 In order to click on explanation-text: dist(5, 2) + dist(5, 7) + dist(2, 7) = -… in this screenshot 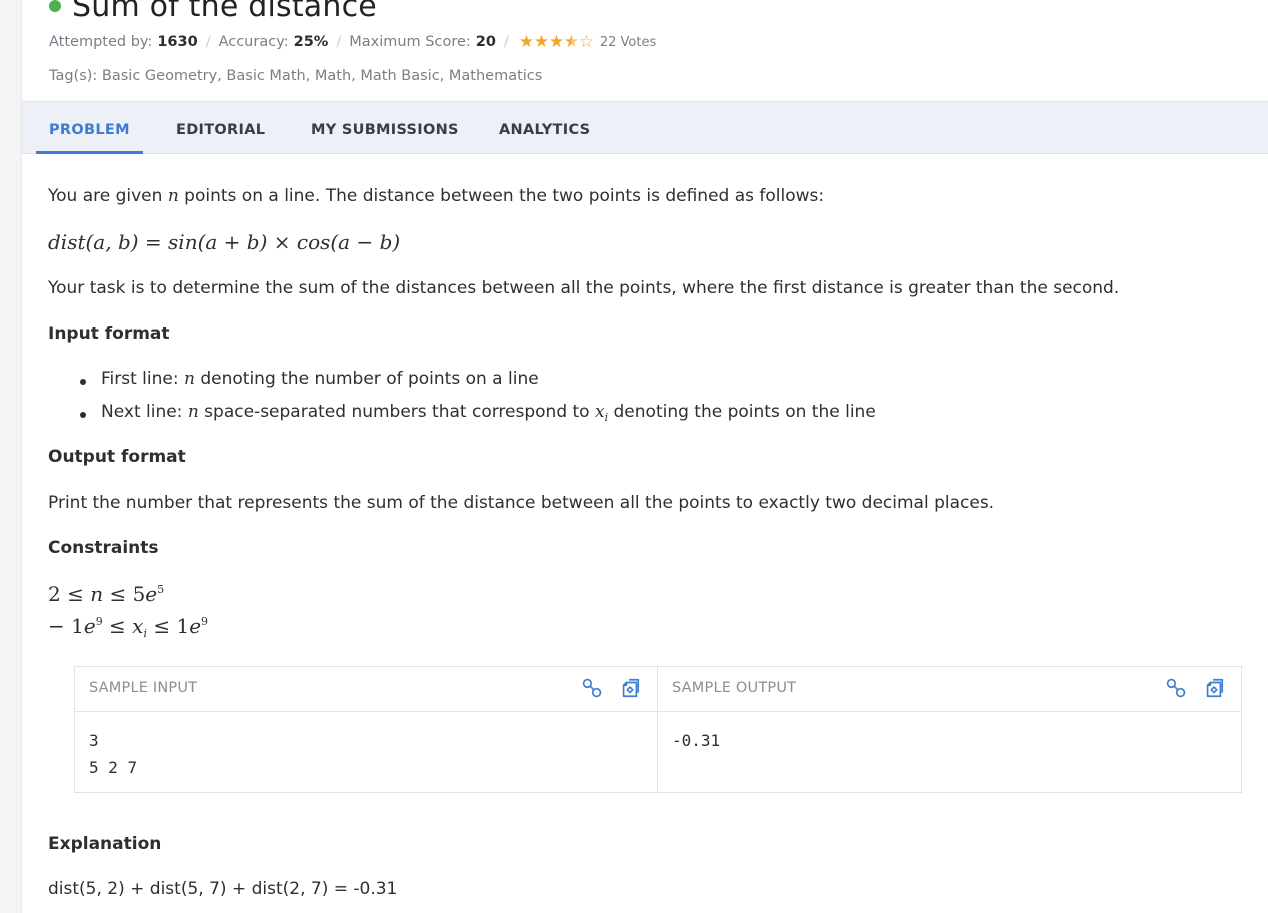, I will do `click(223, 889)`.